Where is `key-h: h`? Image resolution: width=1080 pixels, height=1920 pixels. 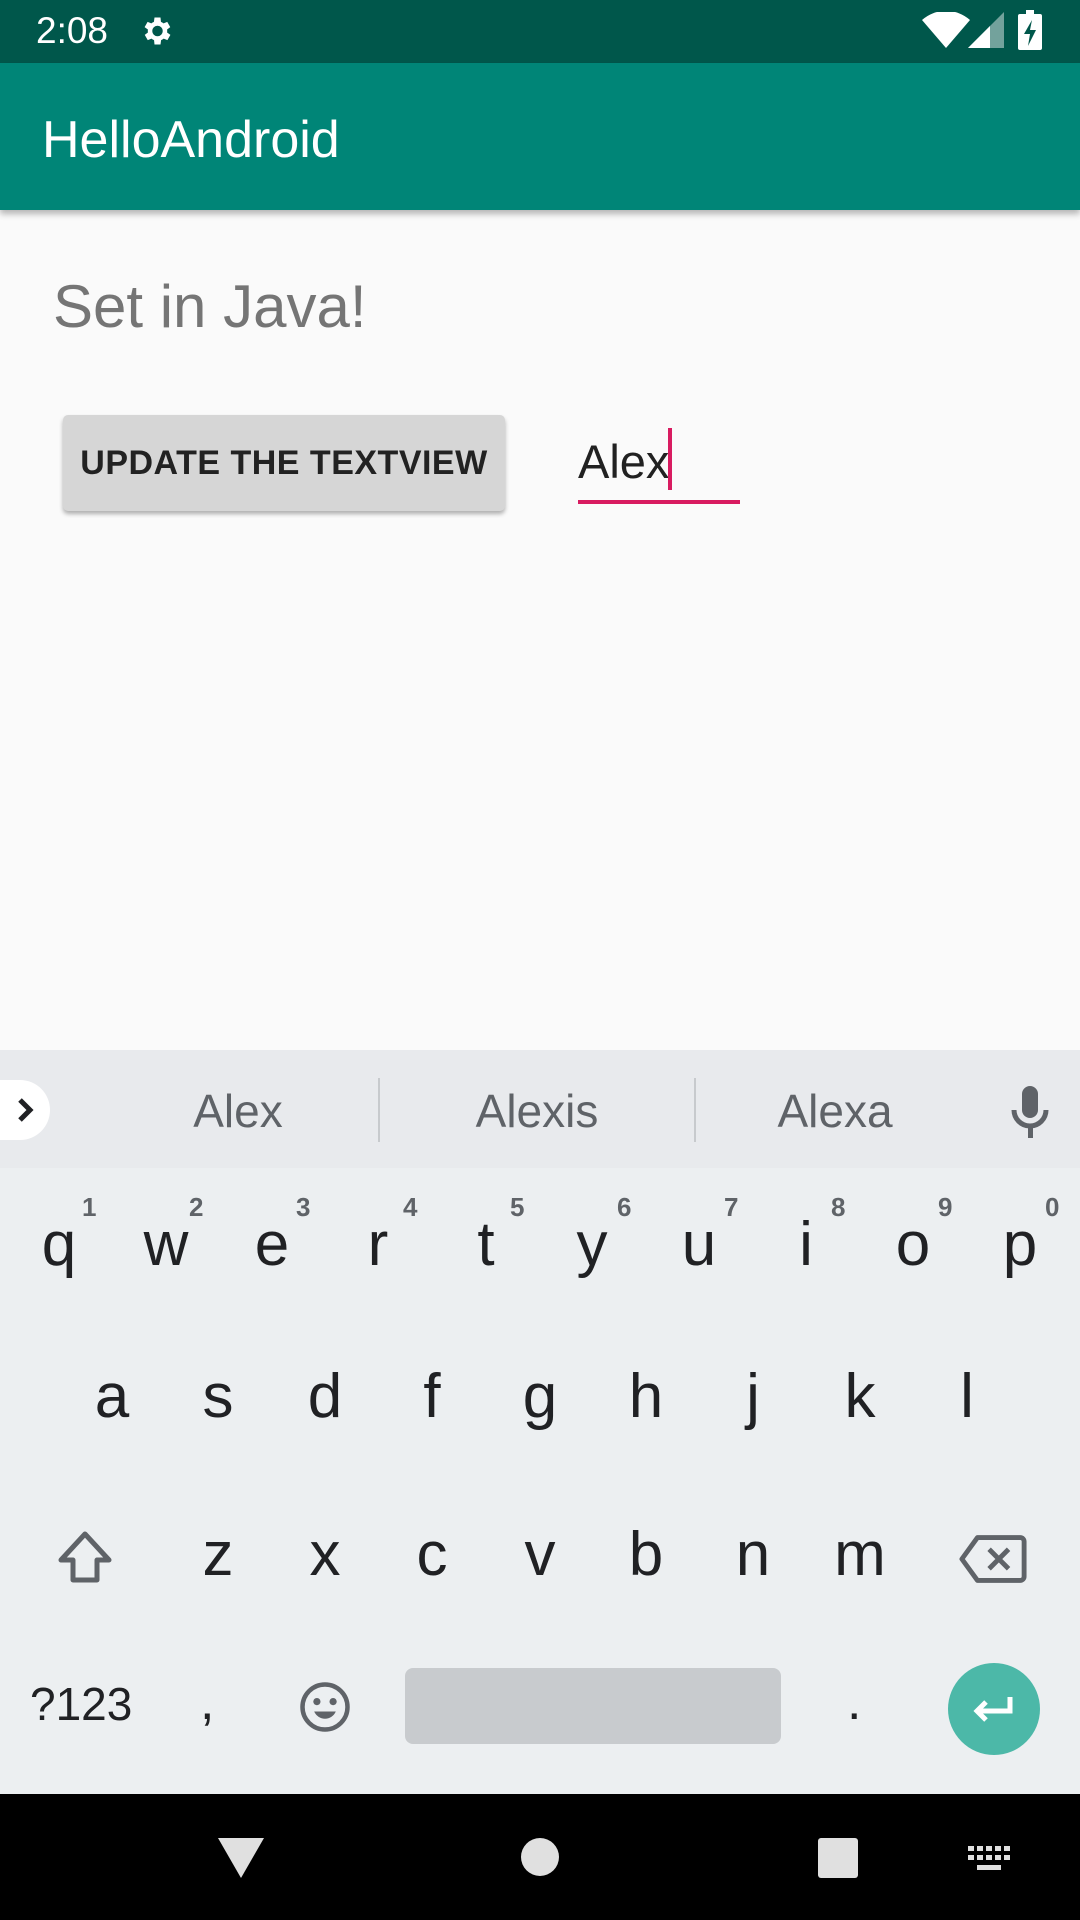
key-h: h is located at coordinates (646, 1397).